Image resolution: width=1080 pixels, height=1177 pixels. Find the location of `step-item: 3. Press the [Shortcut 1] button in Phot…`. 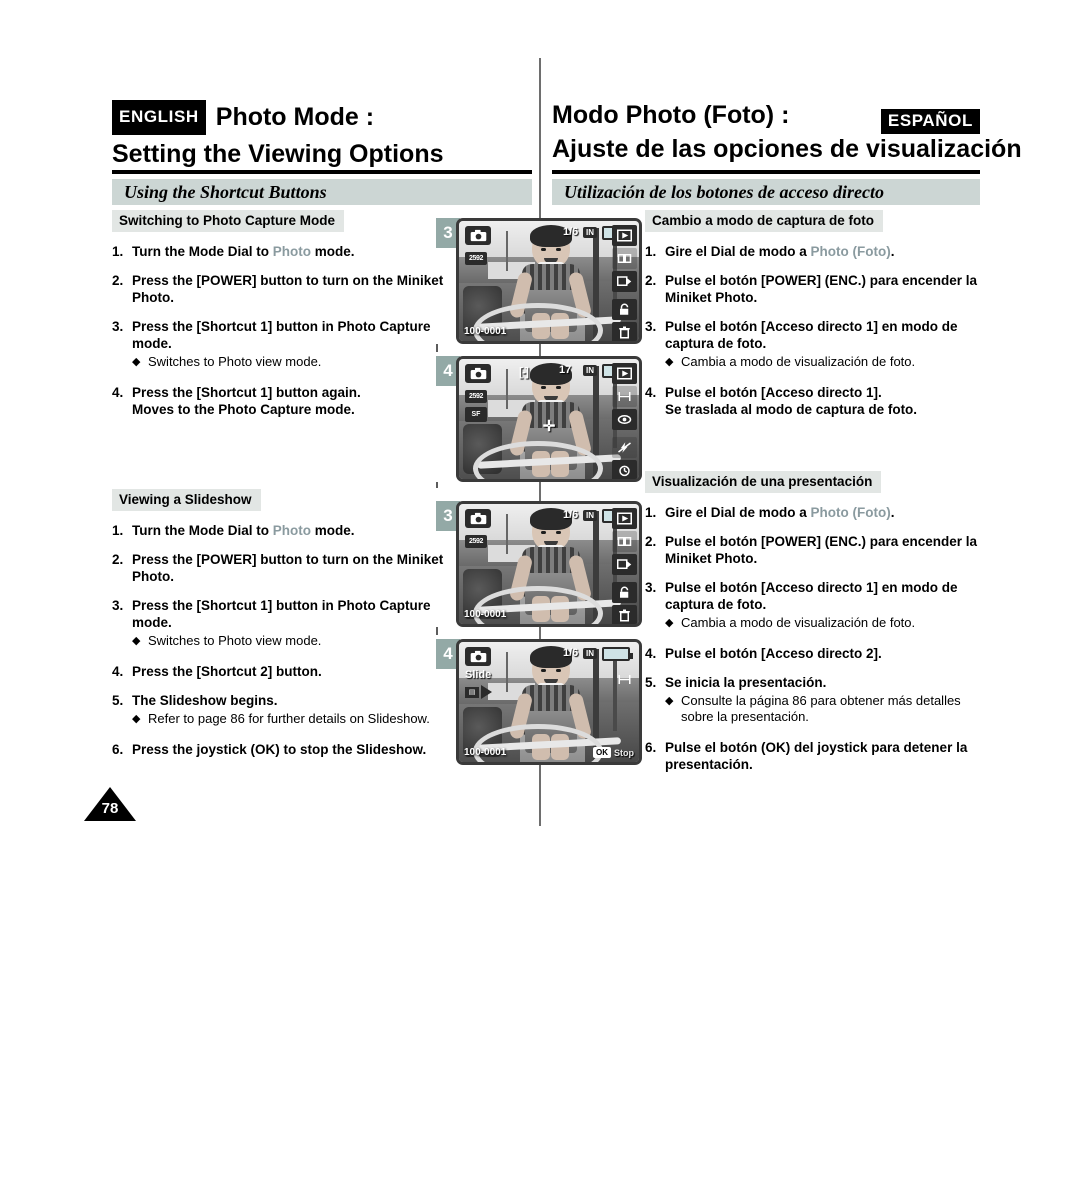

step-item: 3. Press the [Shortcut 1] button in Phot… is located at coordinates (286, 335).